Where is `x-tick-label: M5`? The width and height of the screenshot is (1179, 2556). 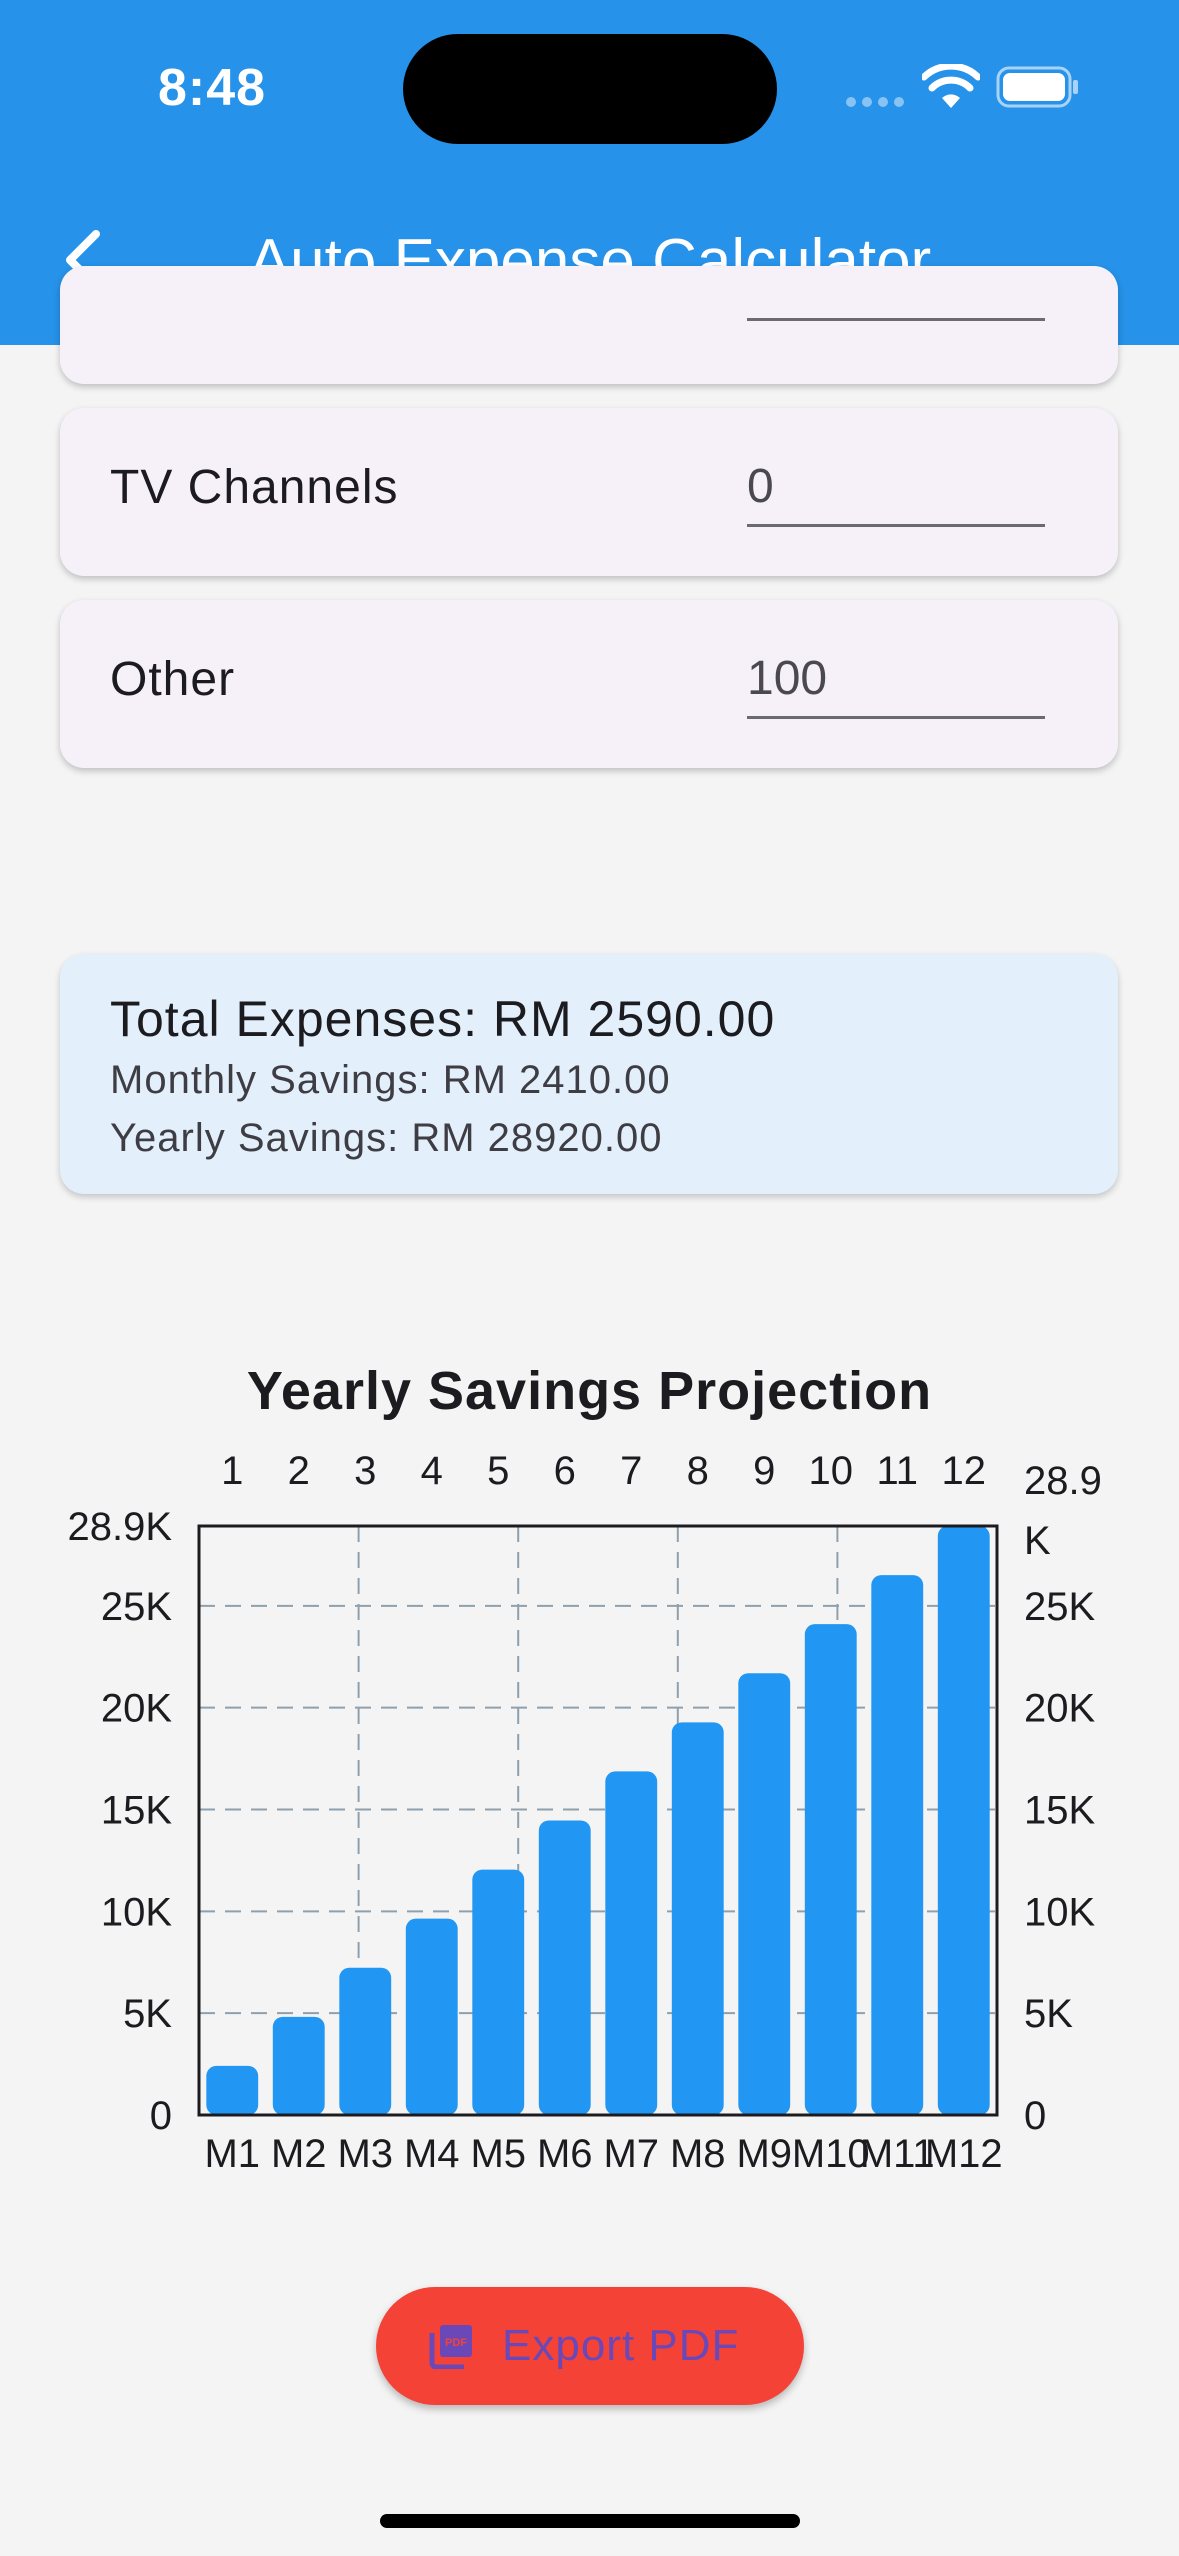 x-tick-label: M5 is located at coordinates (498, 2154).